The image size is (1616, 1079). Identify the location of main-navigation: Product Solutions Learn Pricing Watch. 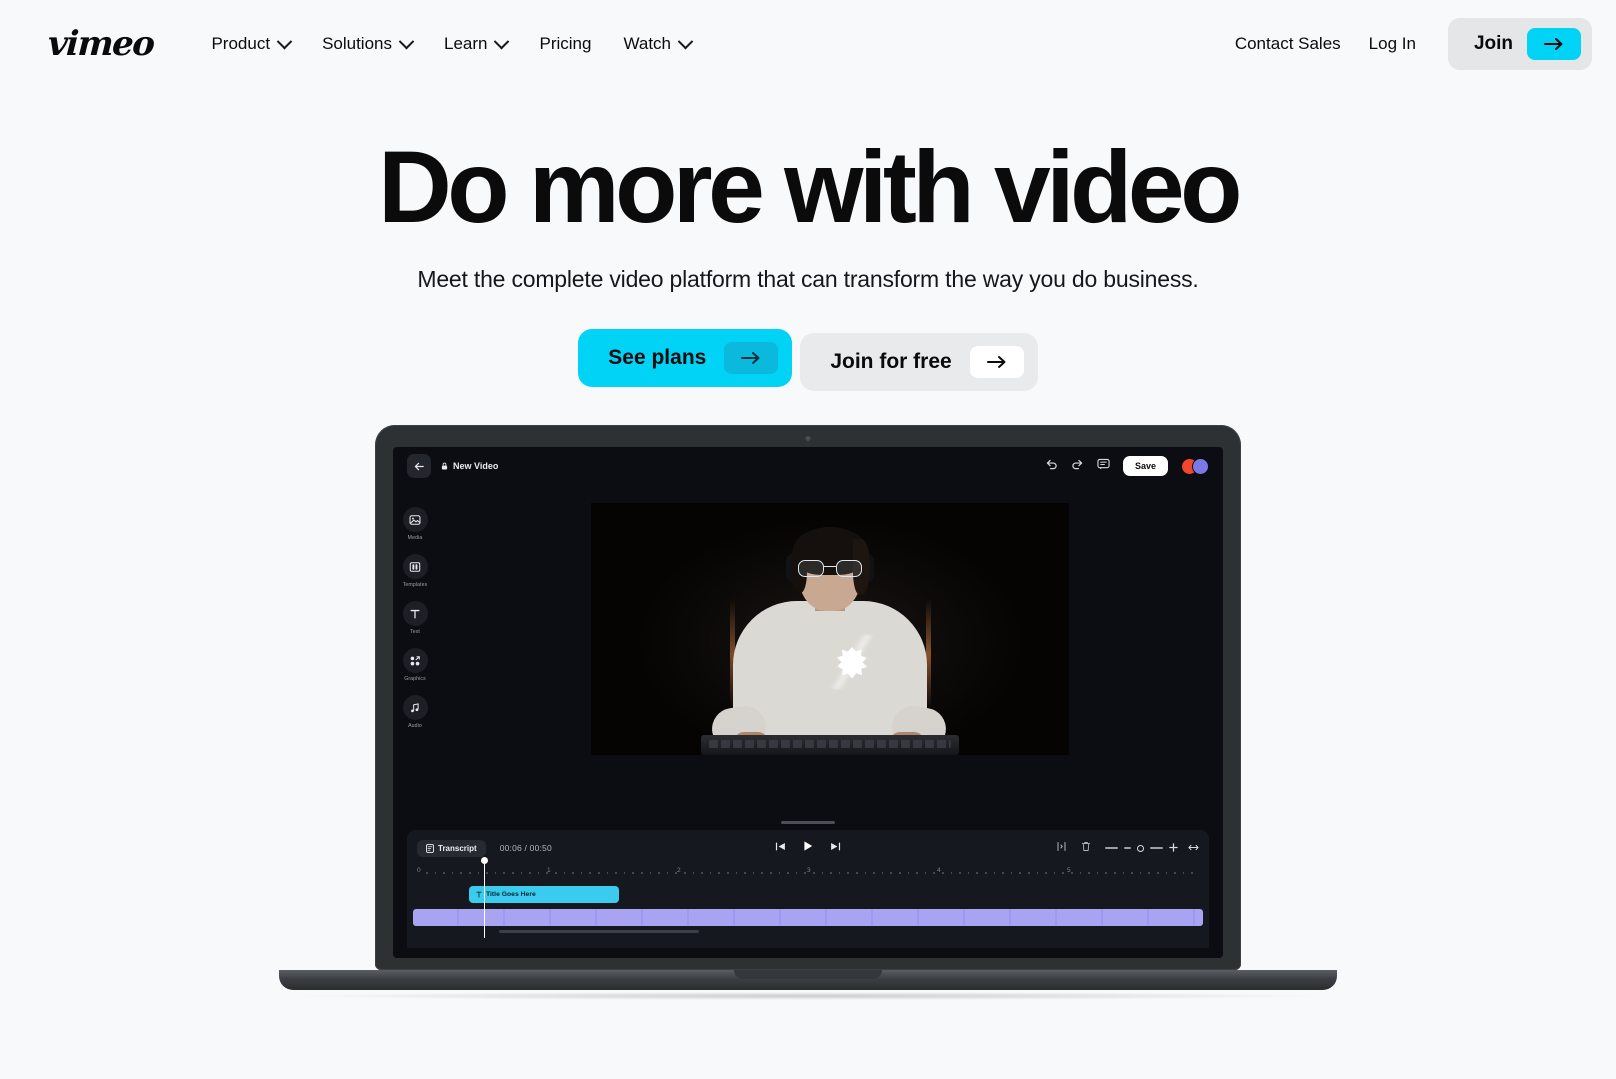
(451, 44).